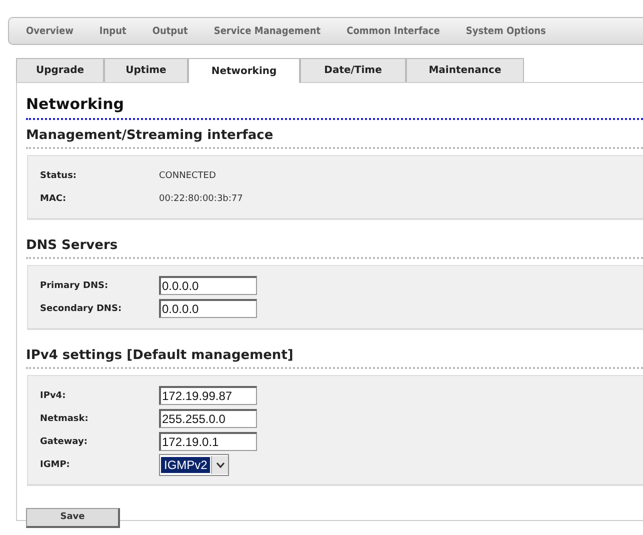 This screenshot has height=535, width=643. What do you see at coordinates (60, 70) in the screenshot?
I see `tab: Upgrade` at bounding box center [60, 70].